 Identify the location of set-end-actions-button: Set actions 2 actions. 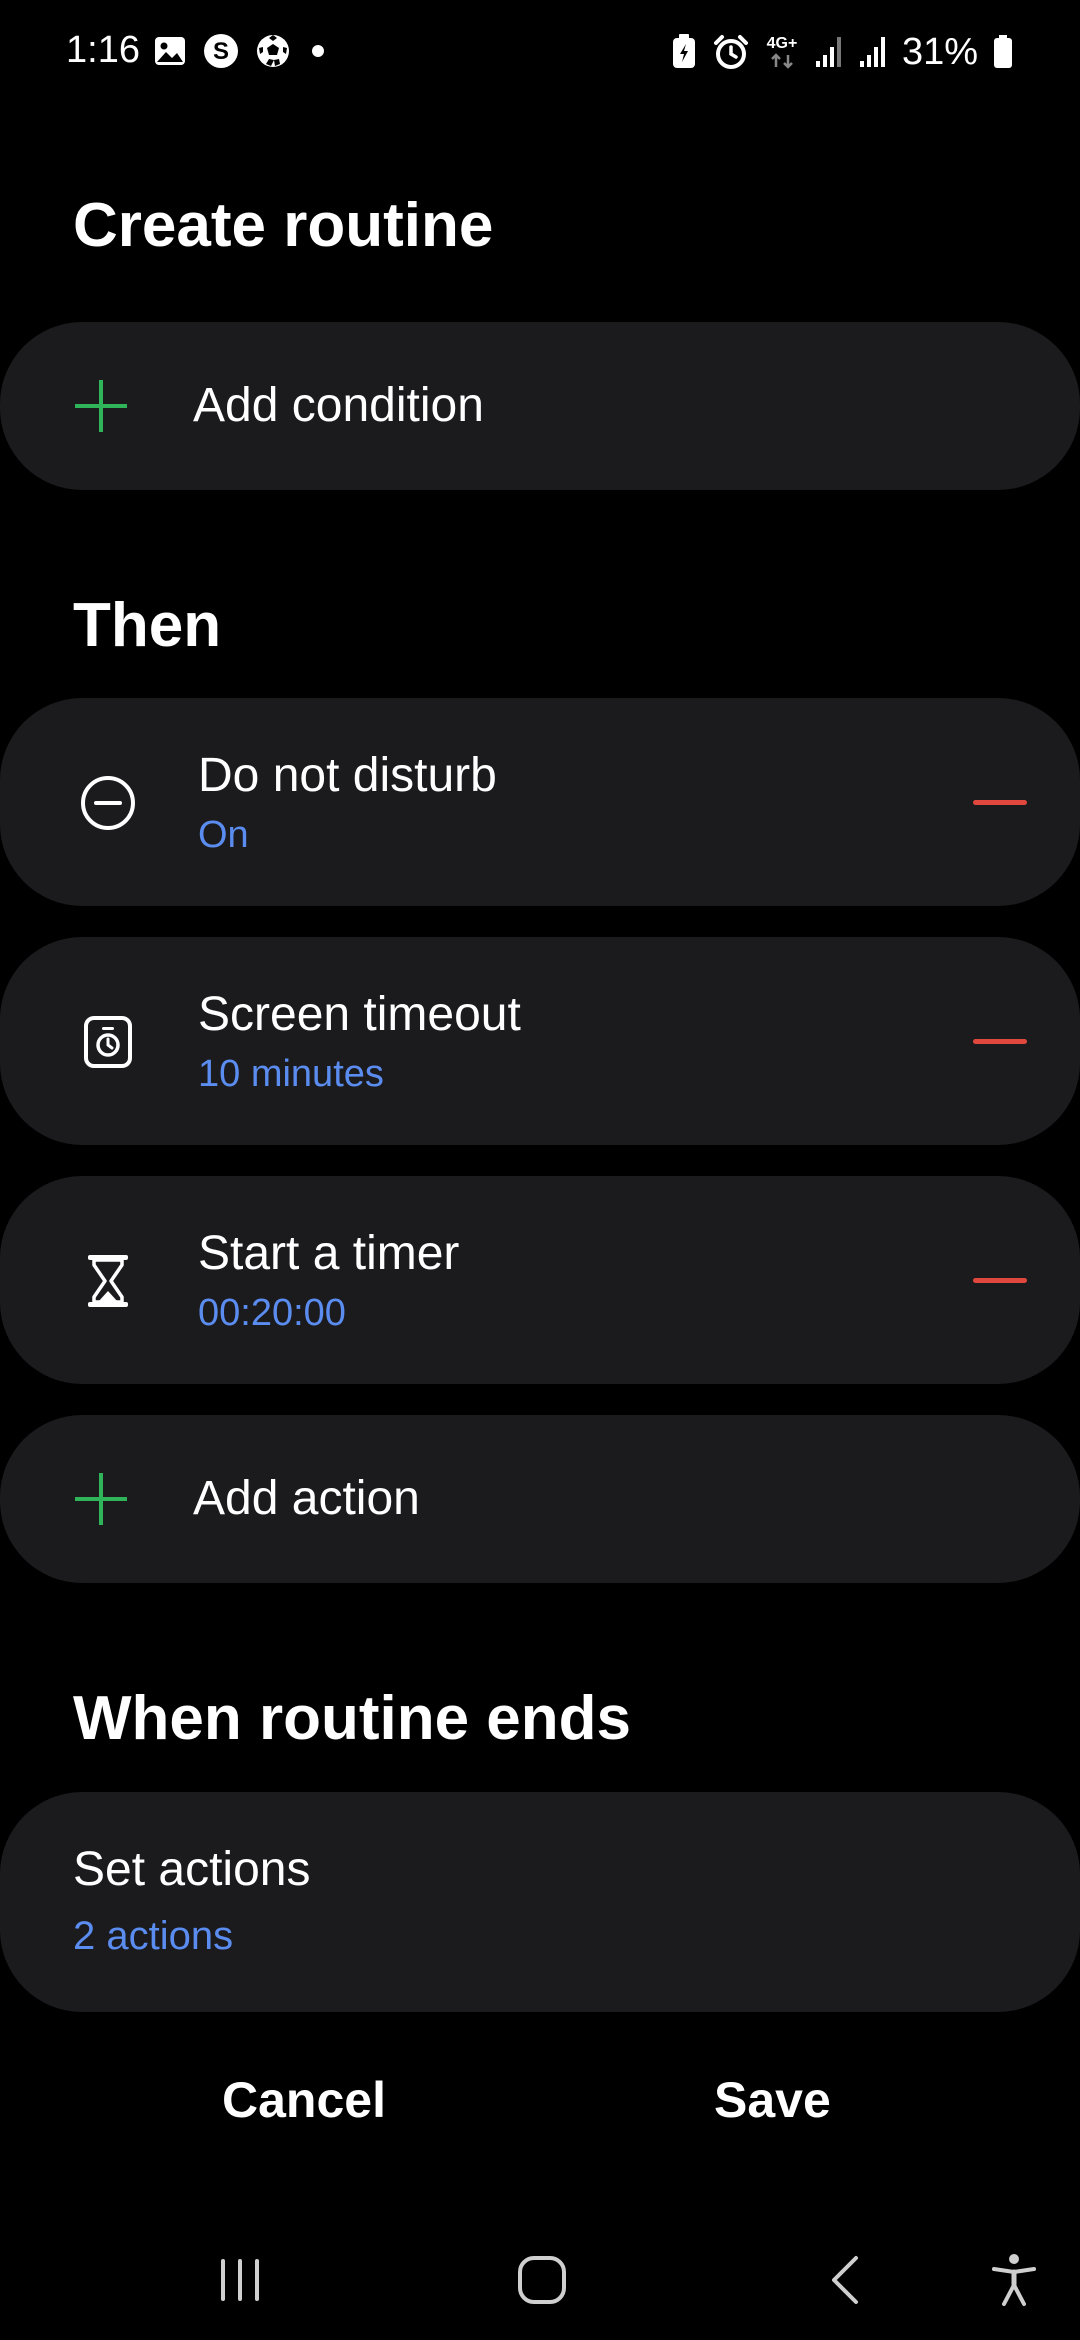
(540, 1902).